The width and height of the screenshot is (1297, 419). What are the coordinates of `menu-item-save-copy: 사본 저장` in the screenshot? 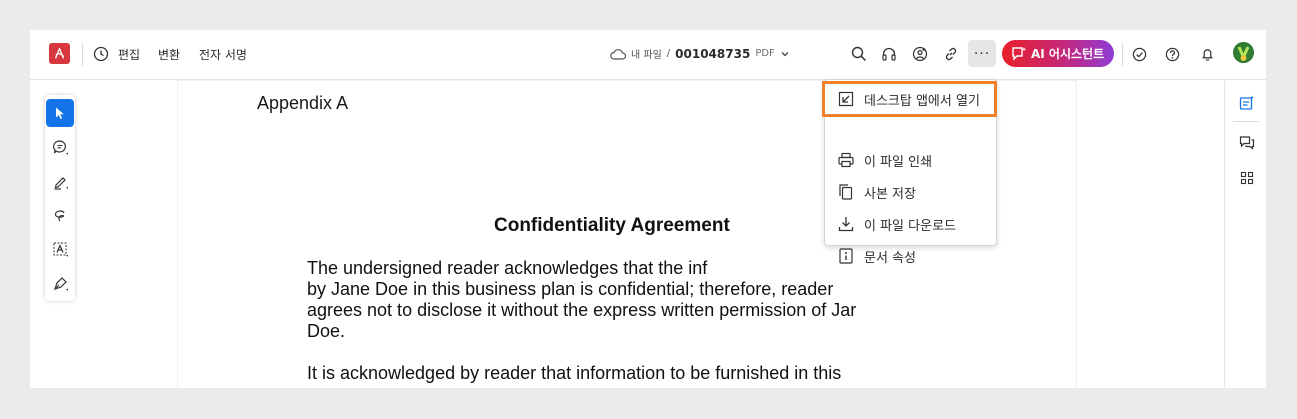 It's located at (911, 192).